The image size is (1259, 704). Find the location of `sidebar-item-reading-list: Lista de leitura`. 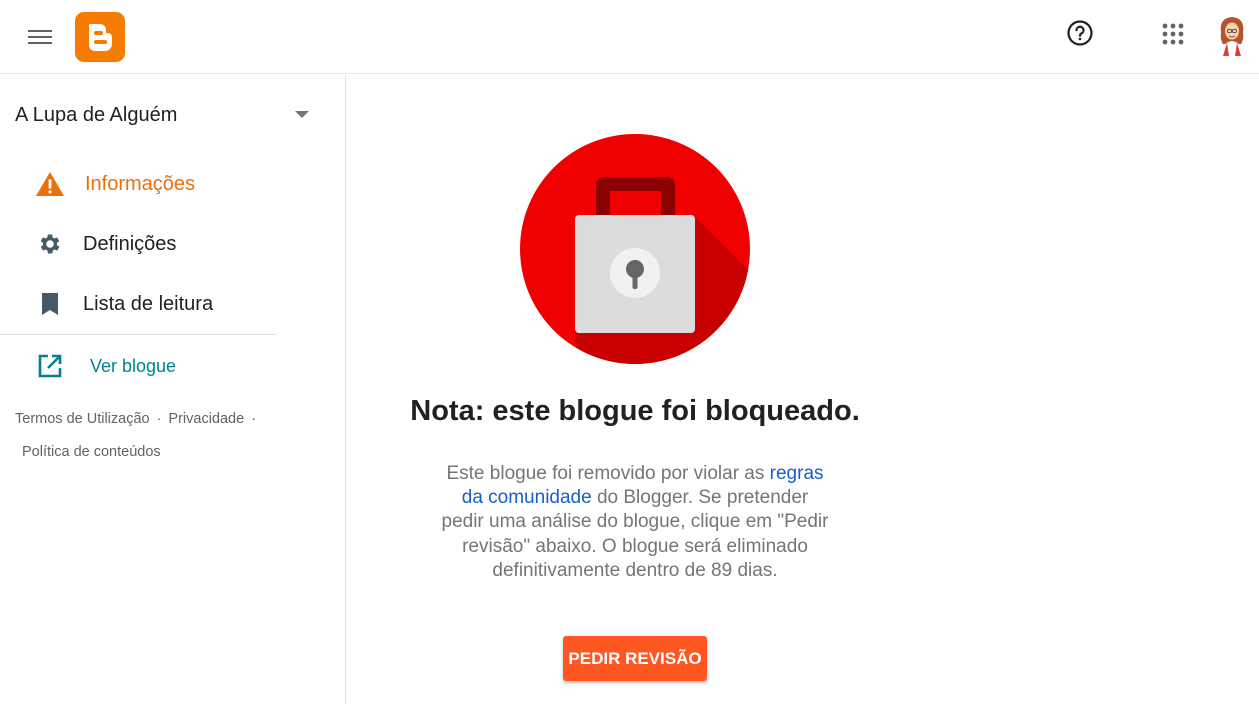

sidebar-item-reading-list: Lista de leitura is located at coordinates (173, 304).